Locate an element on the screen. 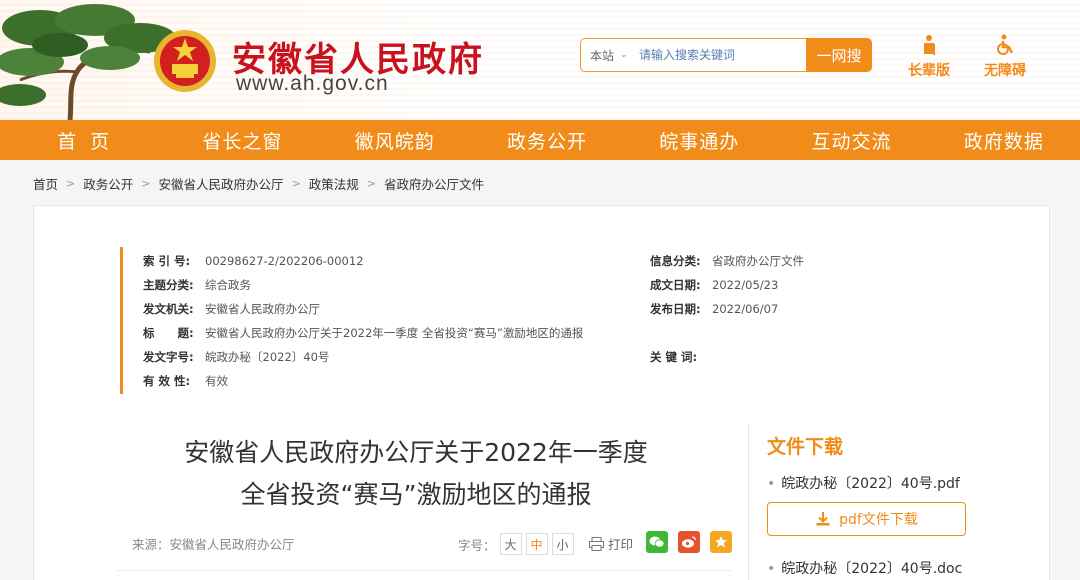  meta-value: 省政府办公厅文件 is located at coordinates (758, 261).